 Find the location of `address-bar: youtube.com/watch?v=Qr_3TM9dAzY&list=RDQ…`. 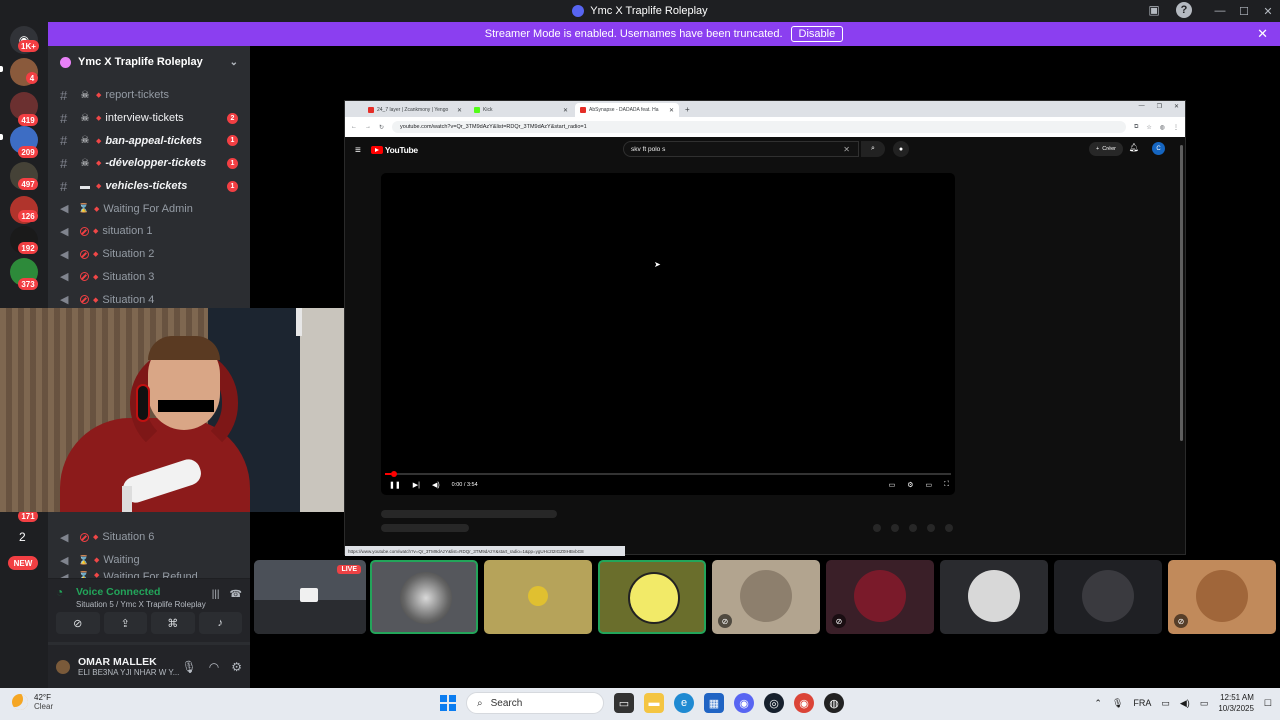

address-bar: youtube.com/watch?v=Qr_3TM9dAzY&list=RDQ… is located at coordinates (759, 127).